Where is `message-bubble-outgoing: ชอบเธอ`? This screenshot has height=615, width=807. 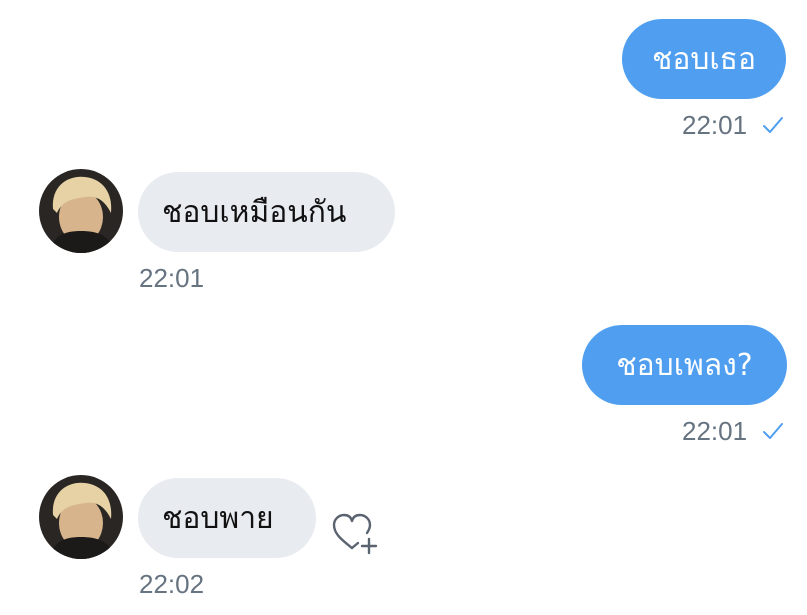
message-bubble-outgoing: ชอบเธอ is located at coordinates (704, 59).